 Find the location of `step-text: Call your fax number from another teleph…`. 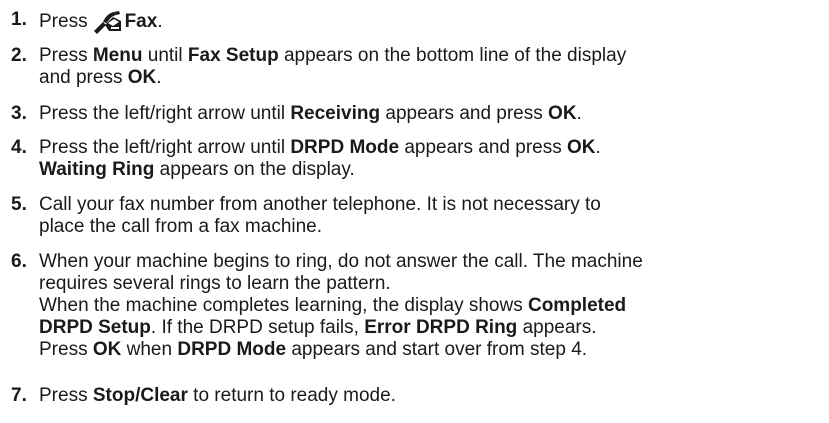

step-text: Call your fax number from another teleph… is located at coordinates (429, 216).